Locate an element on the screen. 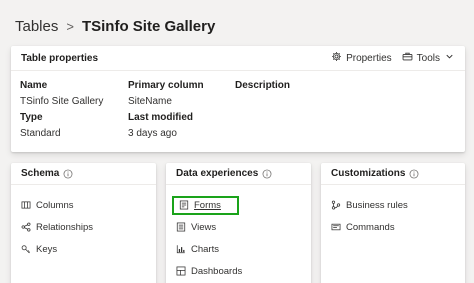 The image size is (474, 283). tools-label: Tools is located at coordinates (428, 58).